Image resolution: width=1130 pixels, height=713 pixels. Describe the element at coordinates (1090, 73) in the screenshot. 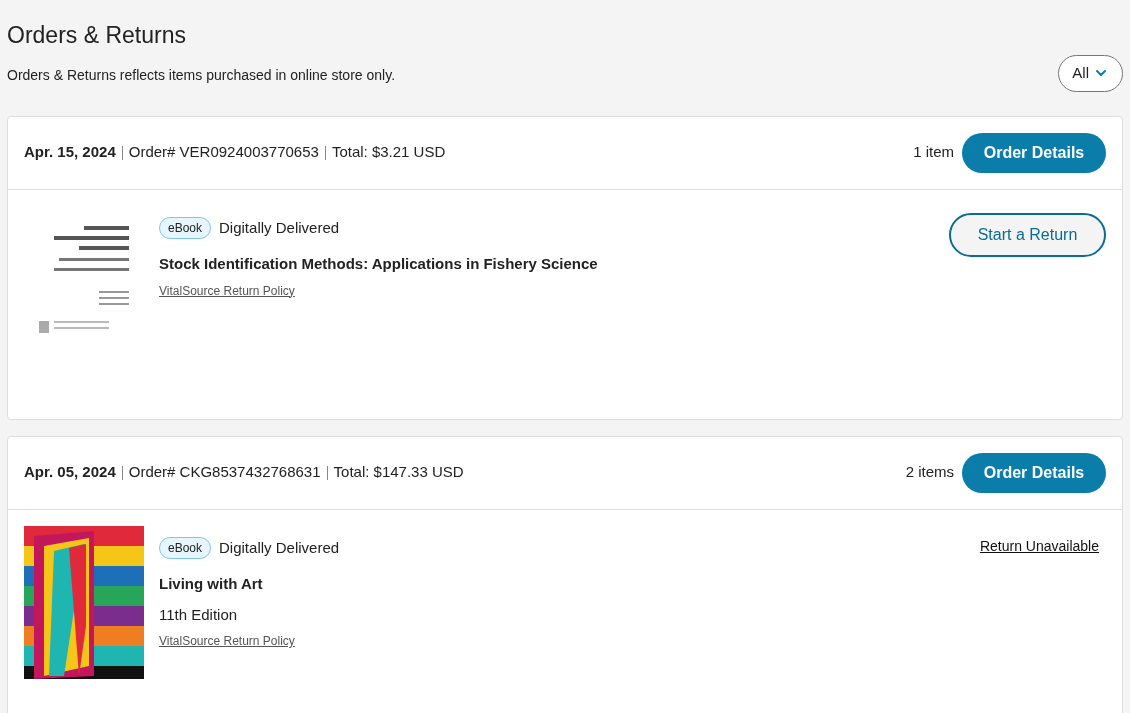

I see `filter-dropdown: All` at that location.